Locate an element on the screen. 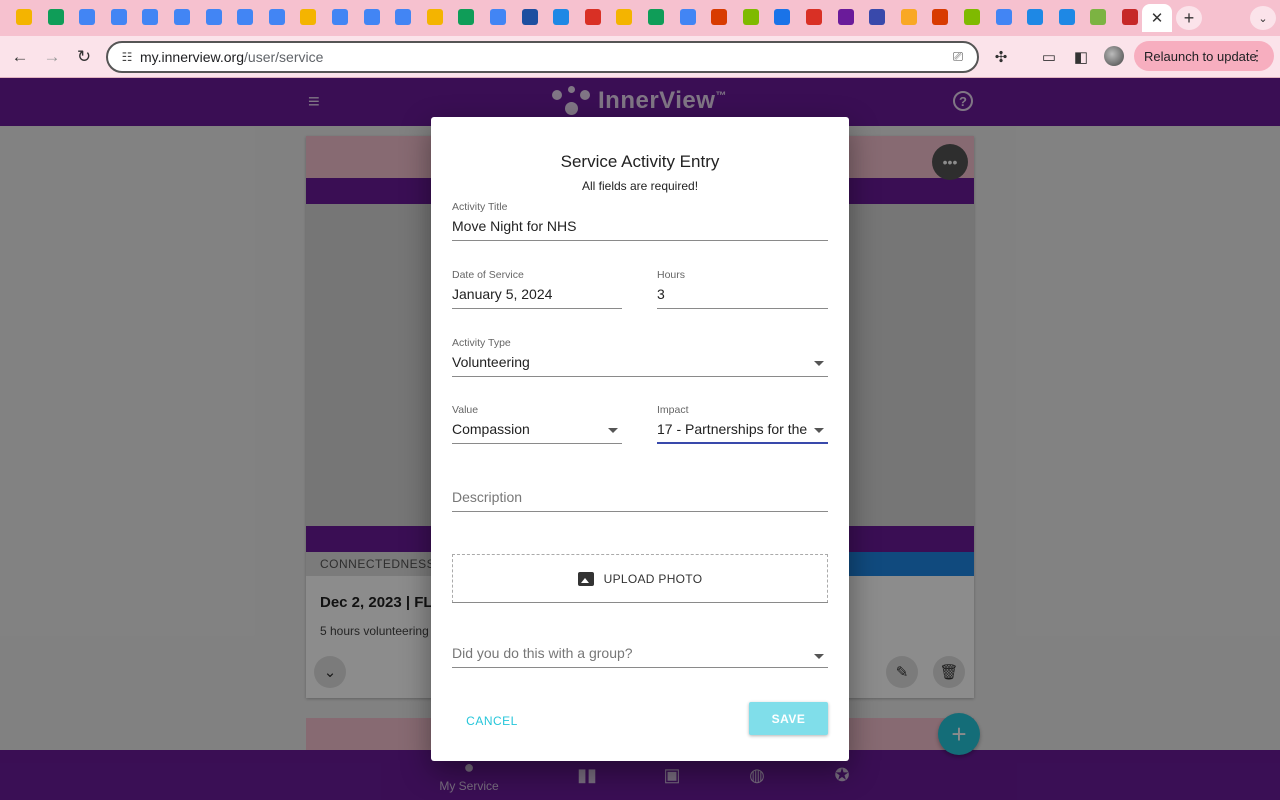 This screenshot has height=800, width=1280. description-input: Description is located at coordinates (640, 497).